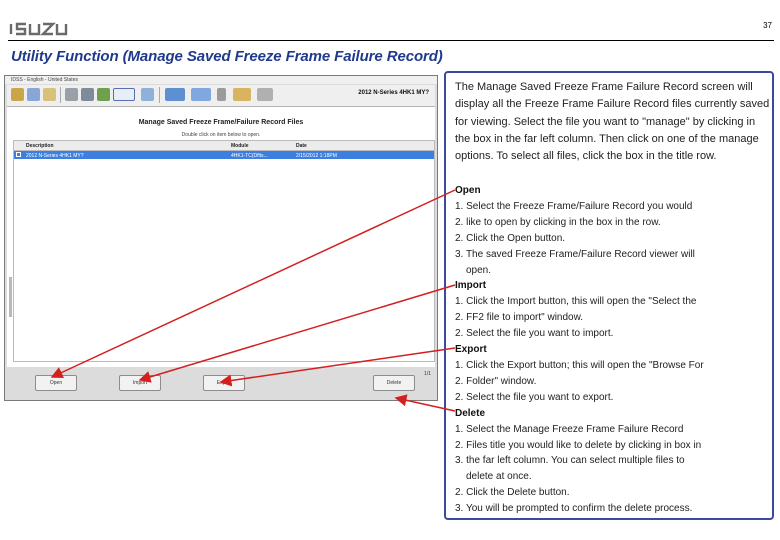 Image resolution: width=780 pixels, height=540 pixels. Describe the element at coordinates (124, 94) in the screenshot. I see `drm-icon` at that location.